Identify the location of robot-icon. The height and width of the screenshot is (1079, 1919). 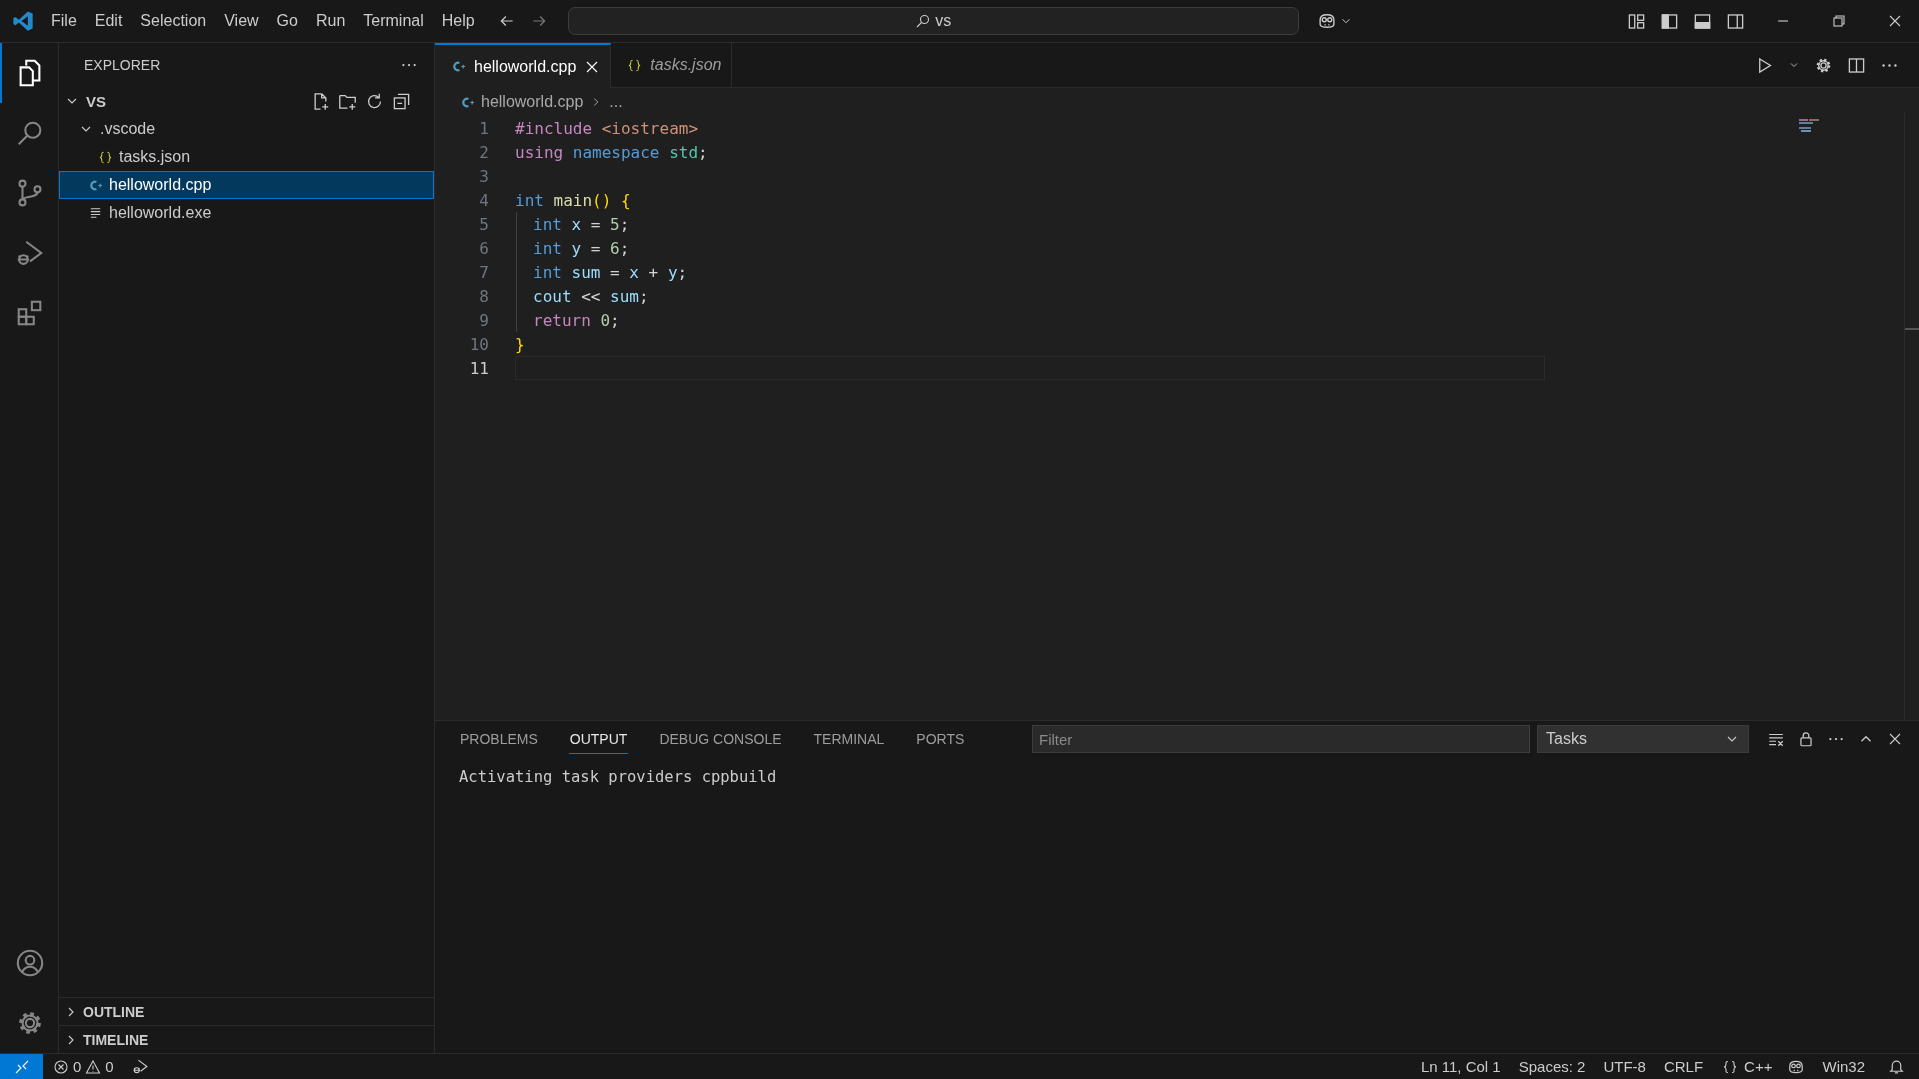
(1326, 21).